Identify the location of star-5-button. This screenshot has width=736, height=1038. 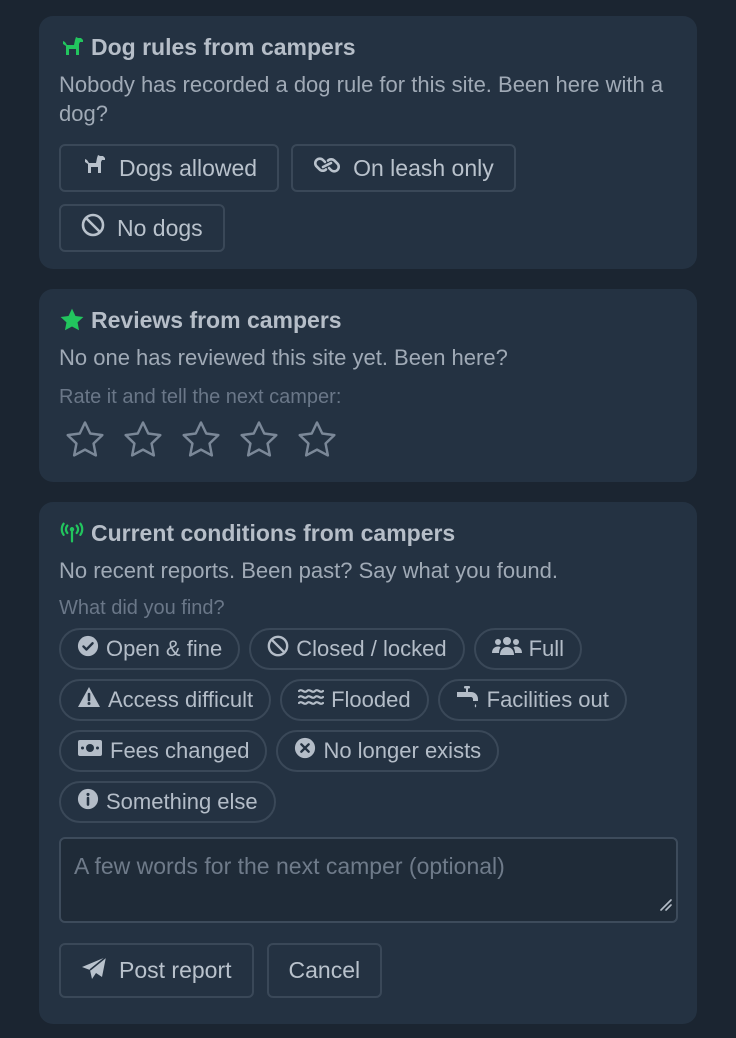
(317, 440).